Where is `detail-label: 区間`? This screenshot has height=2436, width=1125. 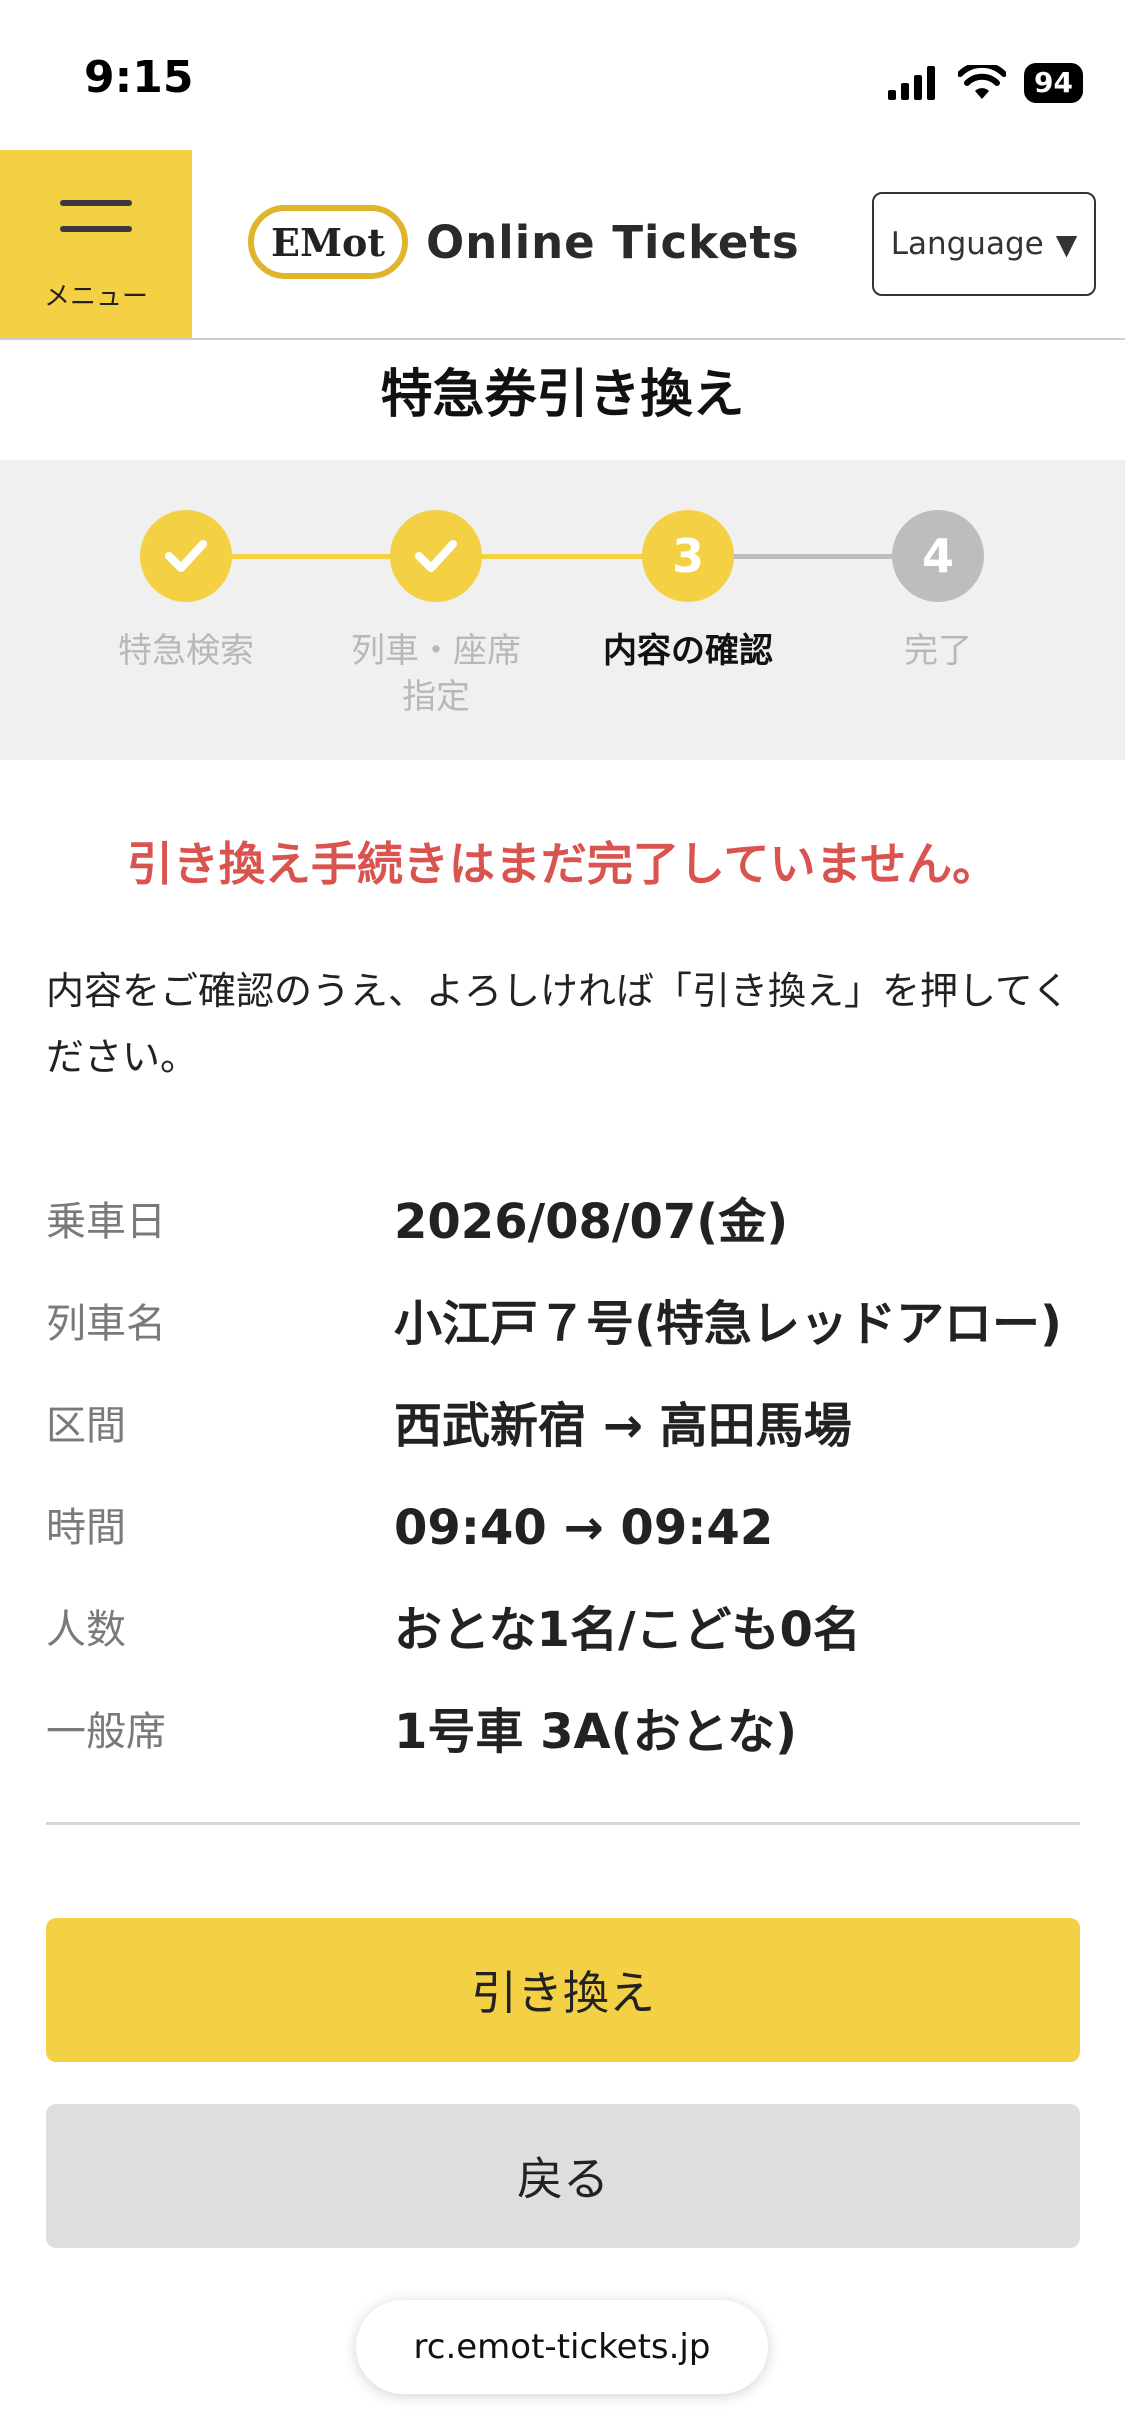
detail-label: 区間 is located at coordinates (86, 1426).